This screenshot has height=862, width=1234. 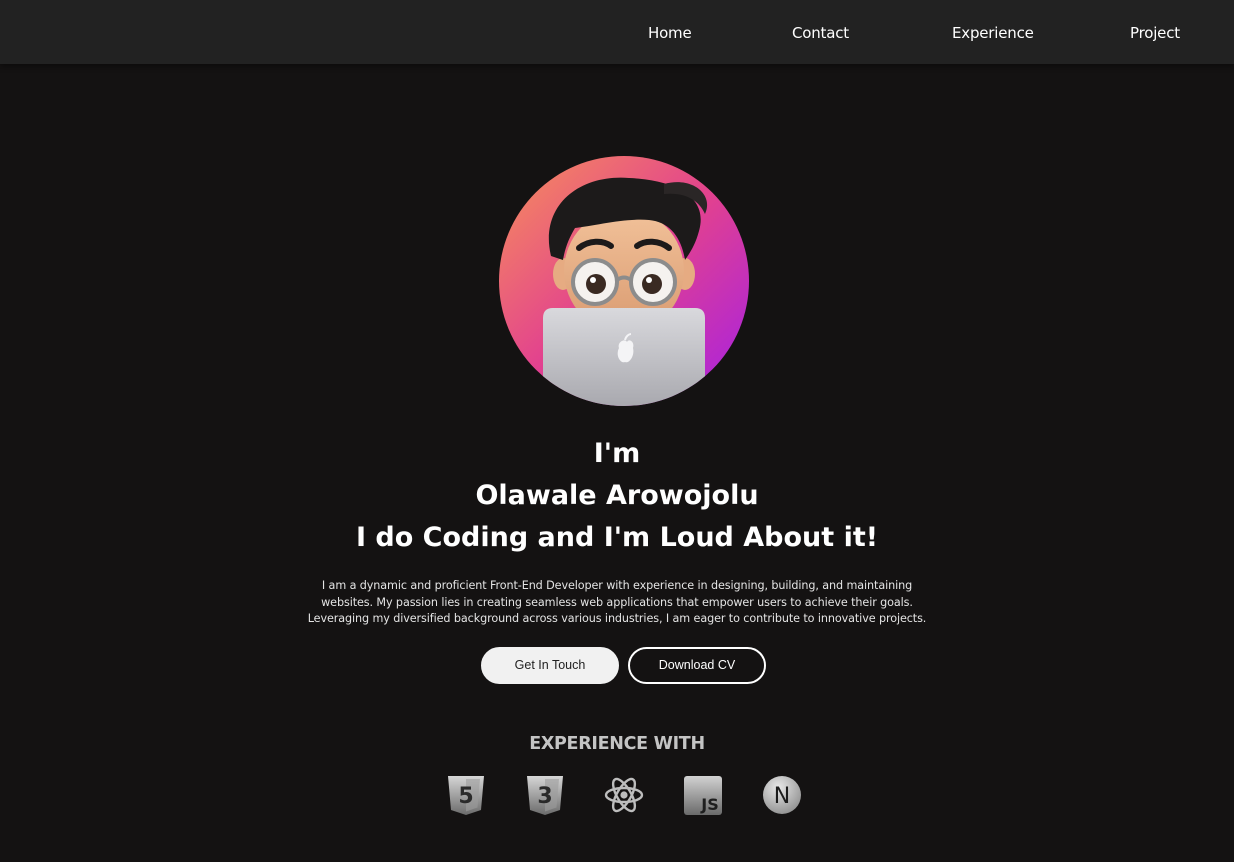 I want to click on svg-text: 3, so click(x=544, y=796).